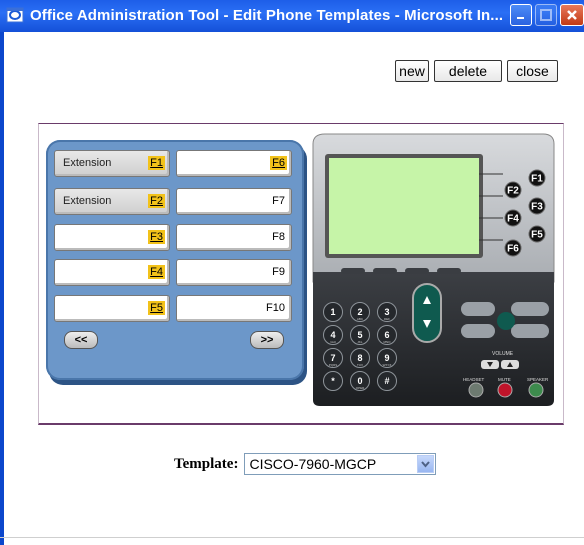 The height and width of the screenshot is (545, 584). I want to click on line-key-f10: F10, so click(234, 308).